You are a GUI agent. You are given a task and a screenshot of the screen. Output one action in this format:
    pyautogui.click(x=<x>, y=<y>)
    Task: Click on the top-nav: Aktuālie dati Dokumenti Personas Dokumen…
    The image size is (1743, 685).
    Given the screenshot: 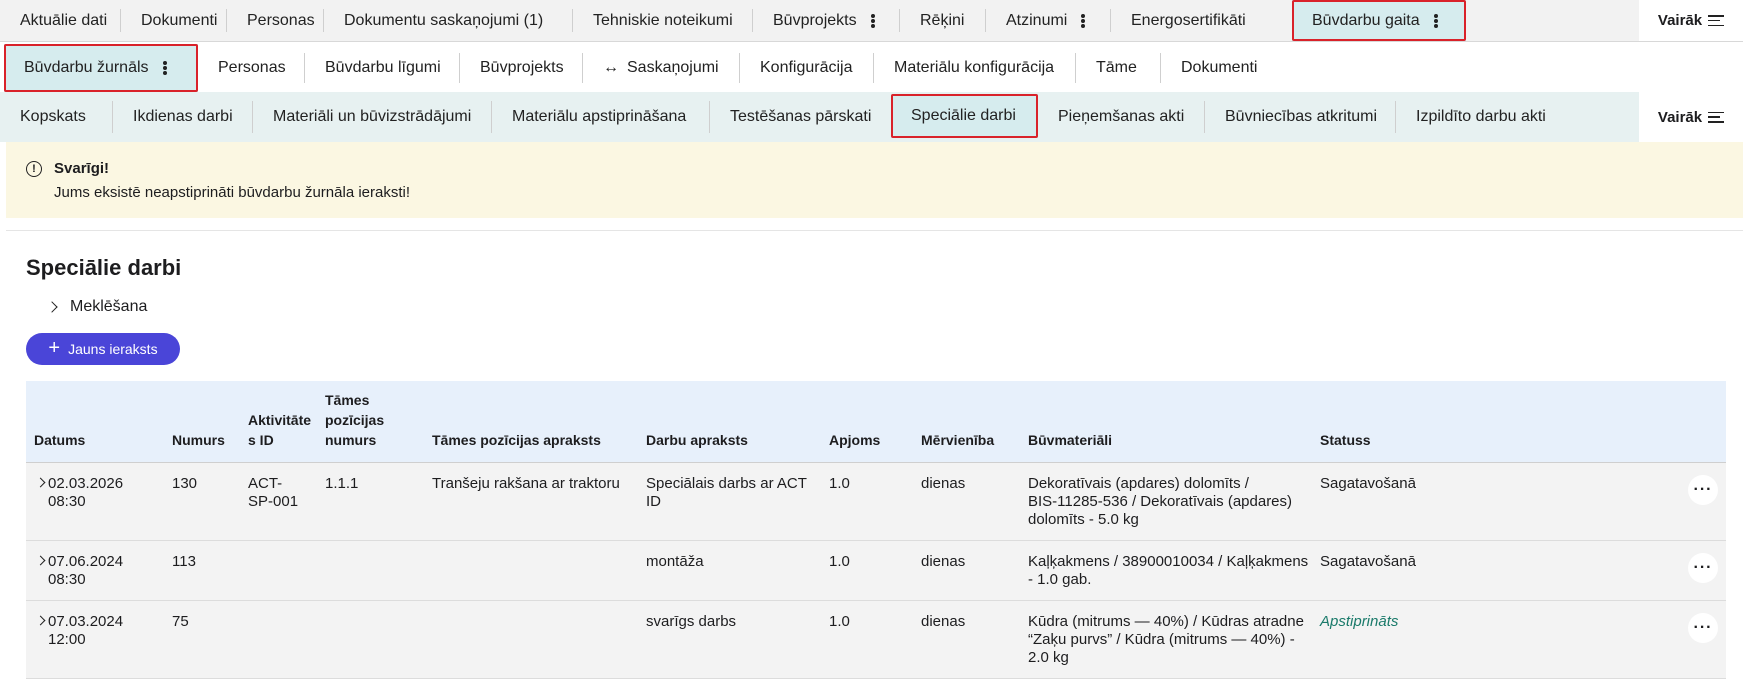 What is the action you would take?
    pyautogui.click(x=871, y=21)
    